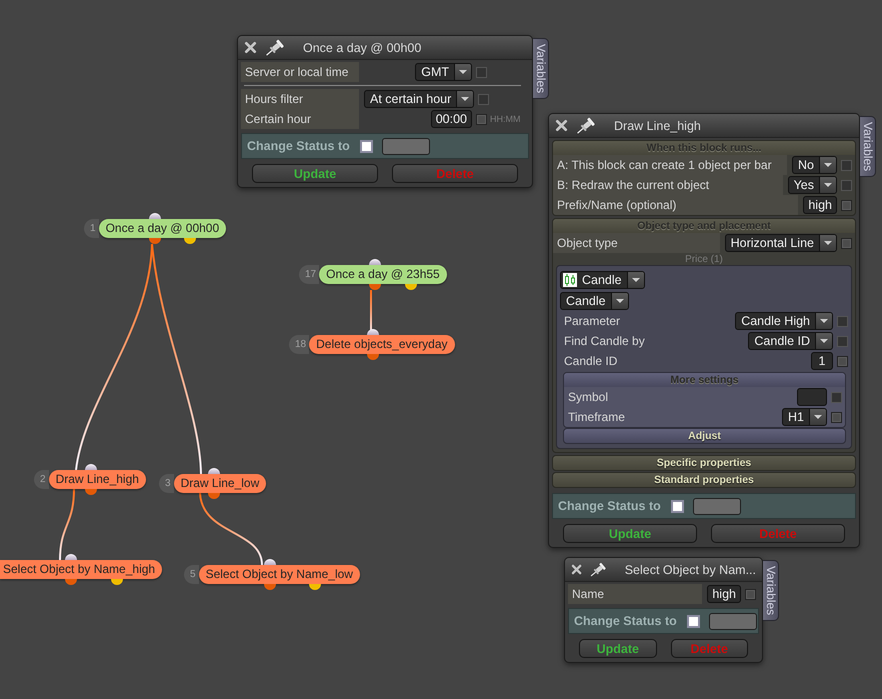 The height and width of the screenshot is (699, 882). I want to click on flow-node: Draw Line_low, so click(220, 483).